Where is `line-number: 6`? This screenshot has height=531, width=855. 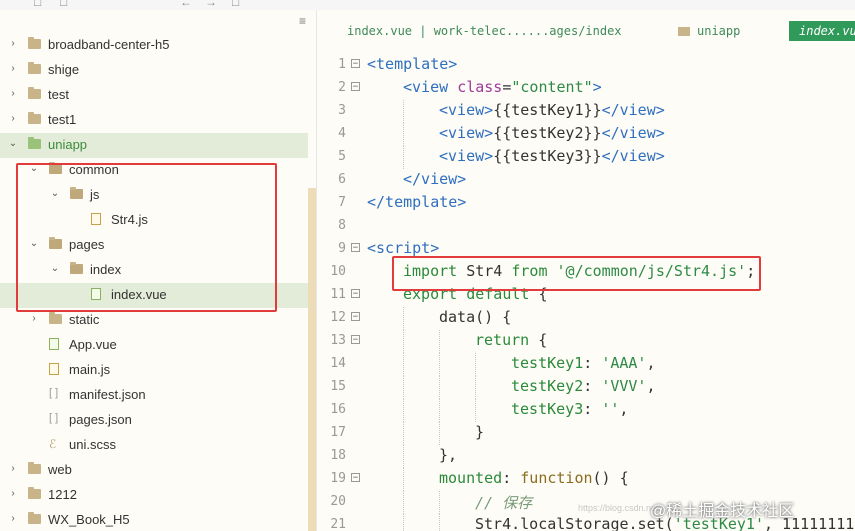 line-number: 6 is located at coordinates (342, 179).